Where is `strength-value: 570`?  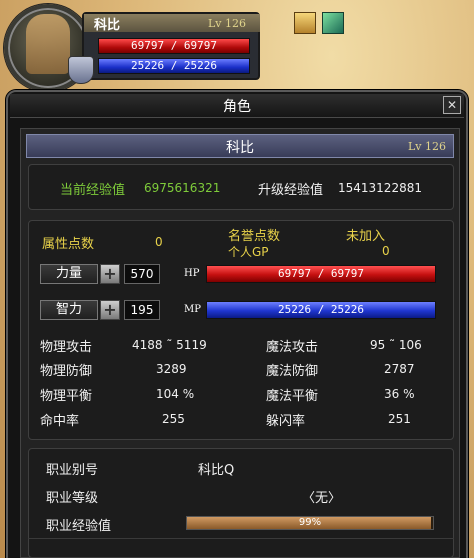
strength-value: 570 is located at coordinates (142, 274).